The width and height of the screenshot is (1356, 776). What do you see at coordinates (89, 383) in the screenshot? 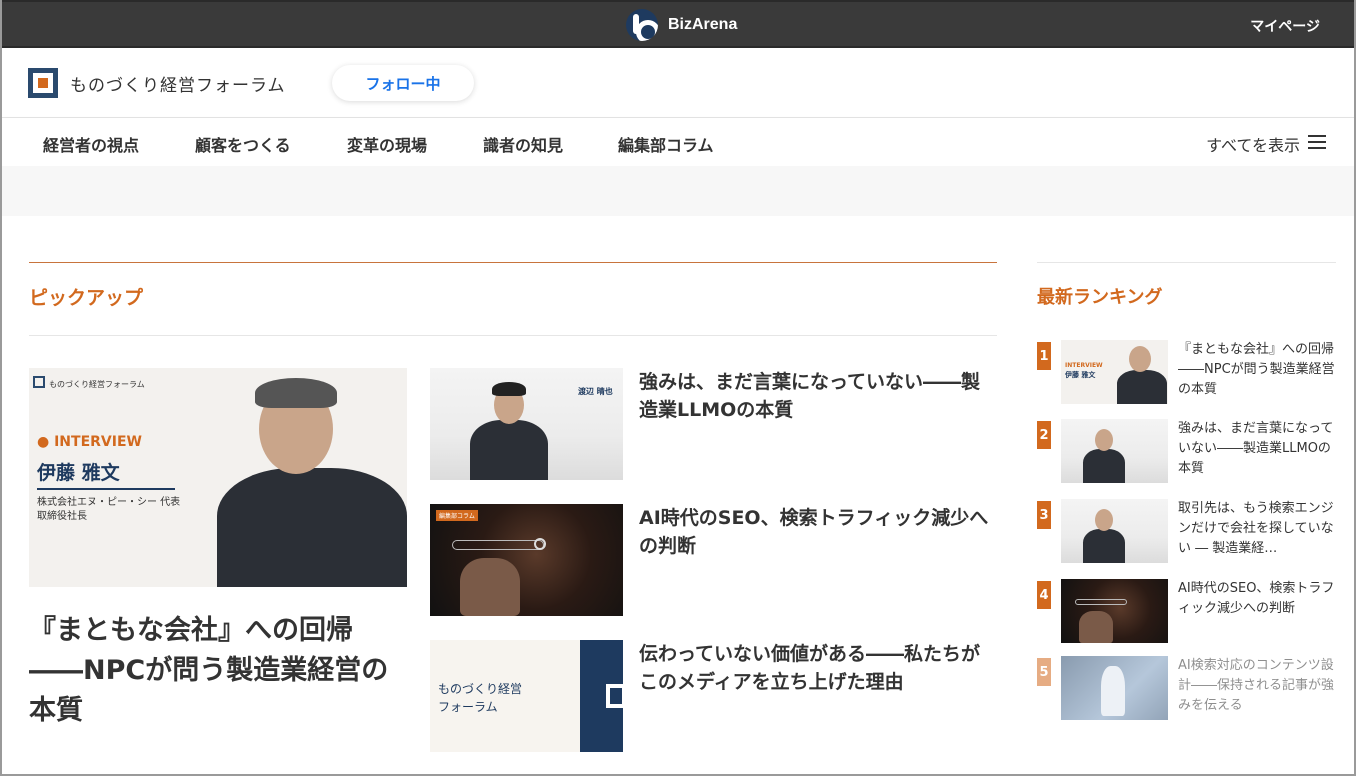
I see `image-logo: ものづくり経営フォーラム` at bounding box center [89, 383].